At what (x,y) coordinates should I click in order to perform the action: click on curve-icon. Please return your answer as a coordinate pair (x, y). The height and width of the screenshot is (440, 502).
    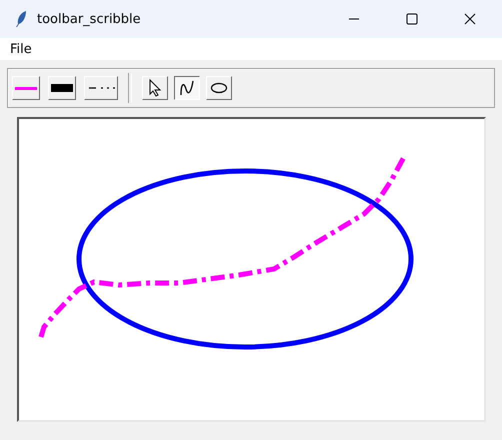
    Looking at the image, I should click on (187, 88).